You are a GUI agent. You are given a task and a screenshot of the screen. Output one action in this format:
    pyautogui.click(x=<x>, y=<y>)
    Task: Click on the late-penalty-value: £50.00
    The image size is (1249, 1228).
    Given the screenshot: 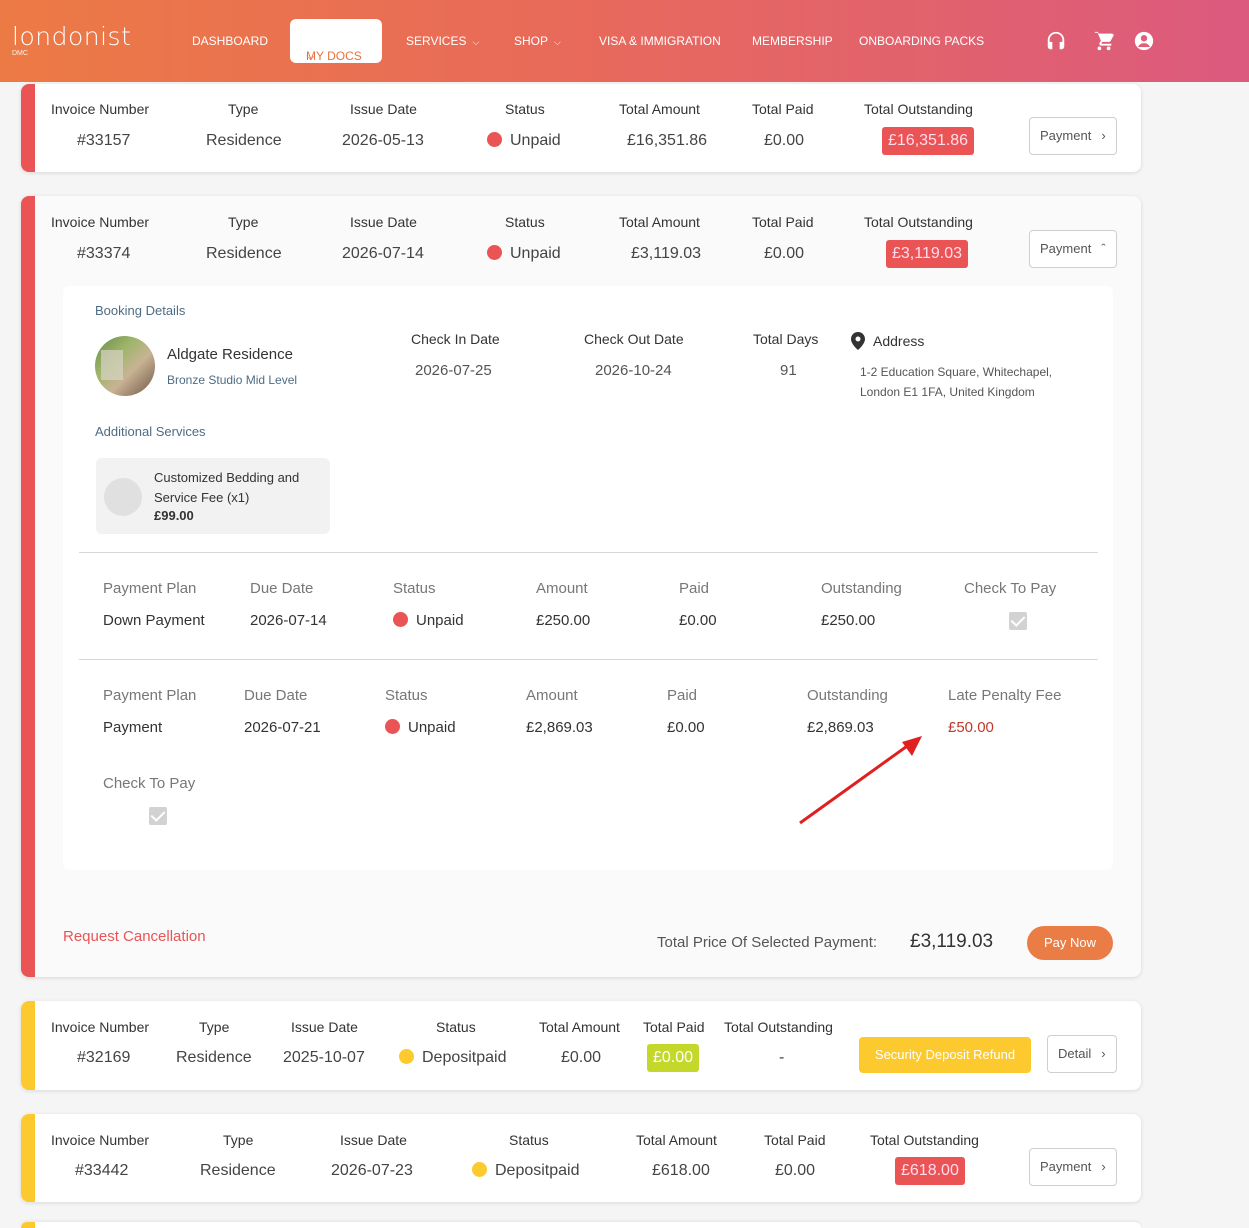 What is the action you would take?
    pyautogui.click(x=971, y=727)
    